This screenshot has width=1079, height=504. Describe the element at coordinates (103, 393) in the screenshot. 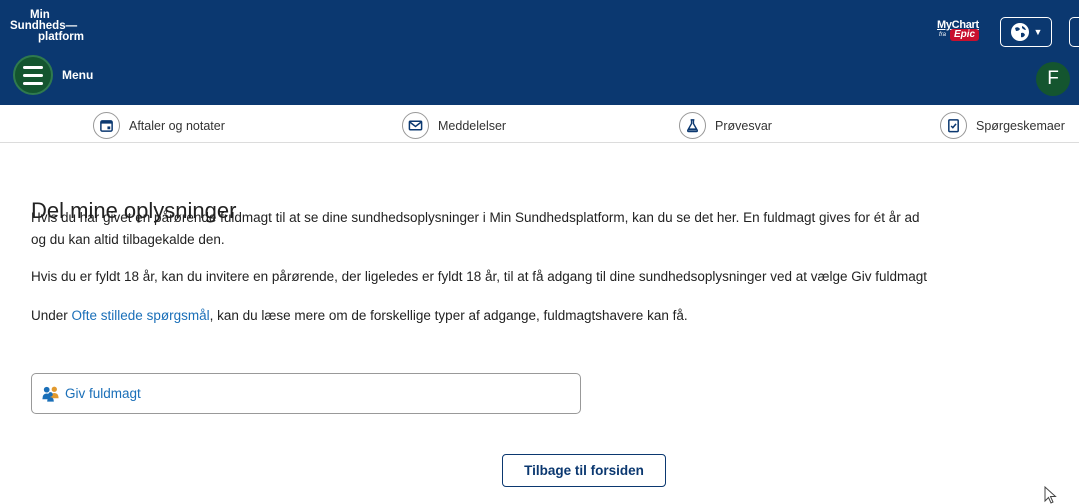

I see `giv-fuldmagt-label: Giv fuldmagt` at that location.